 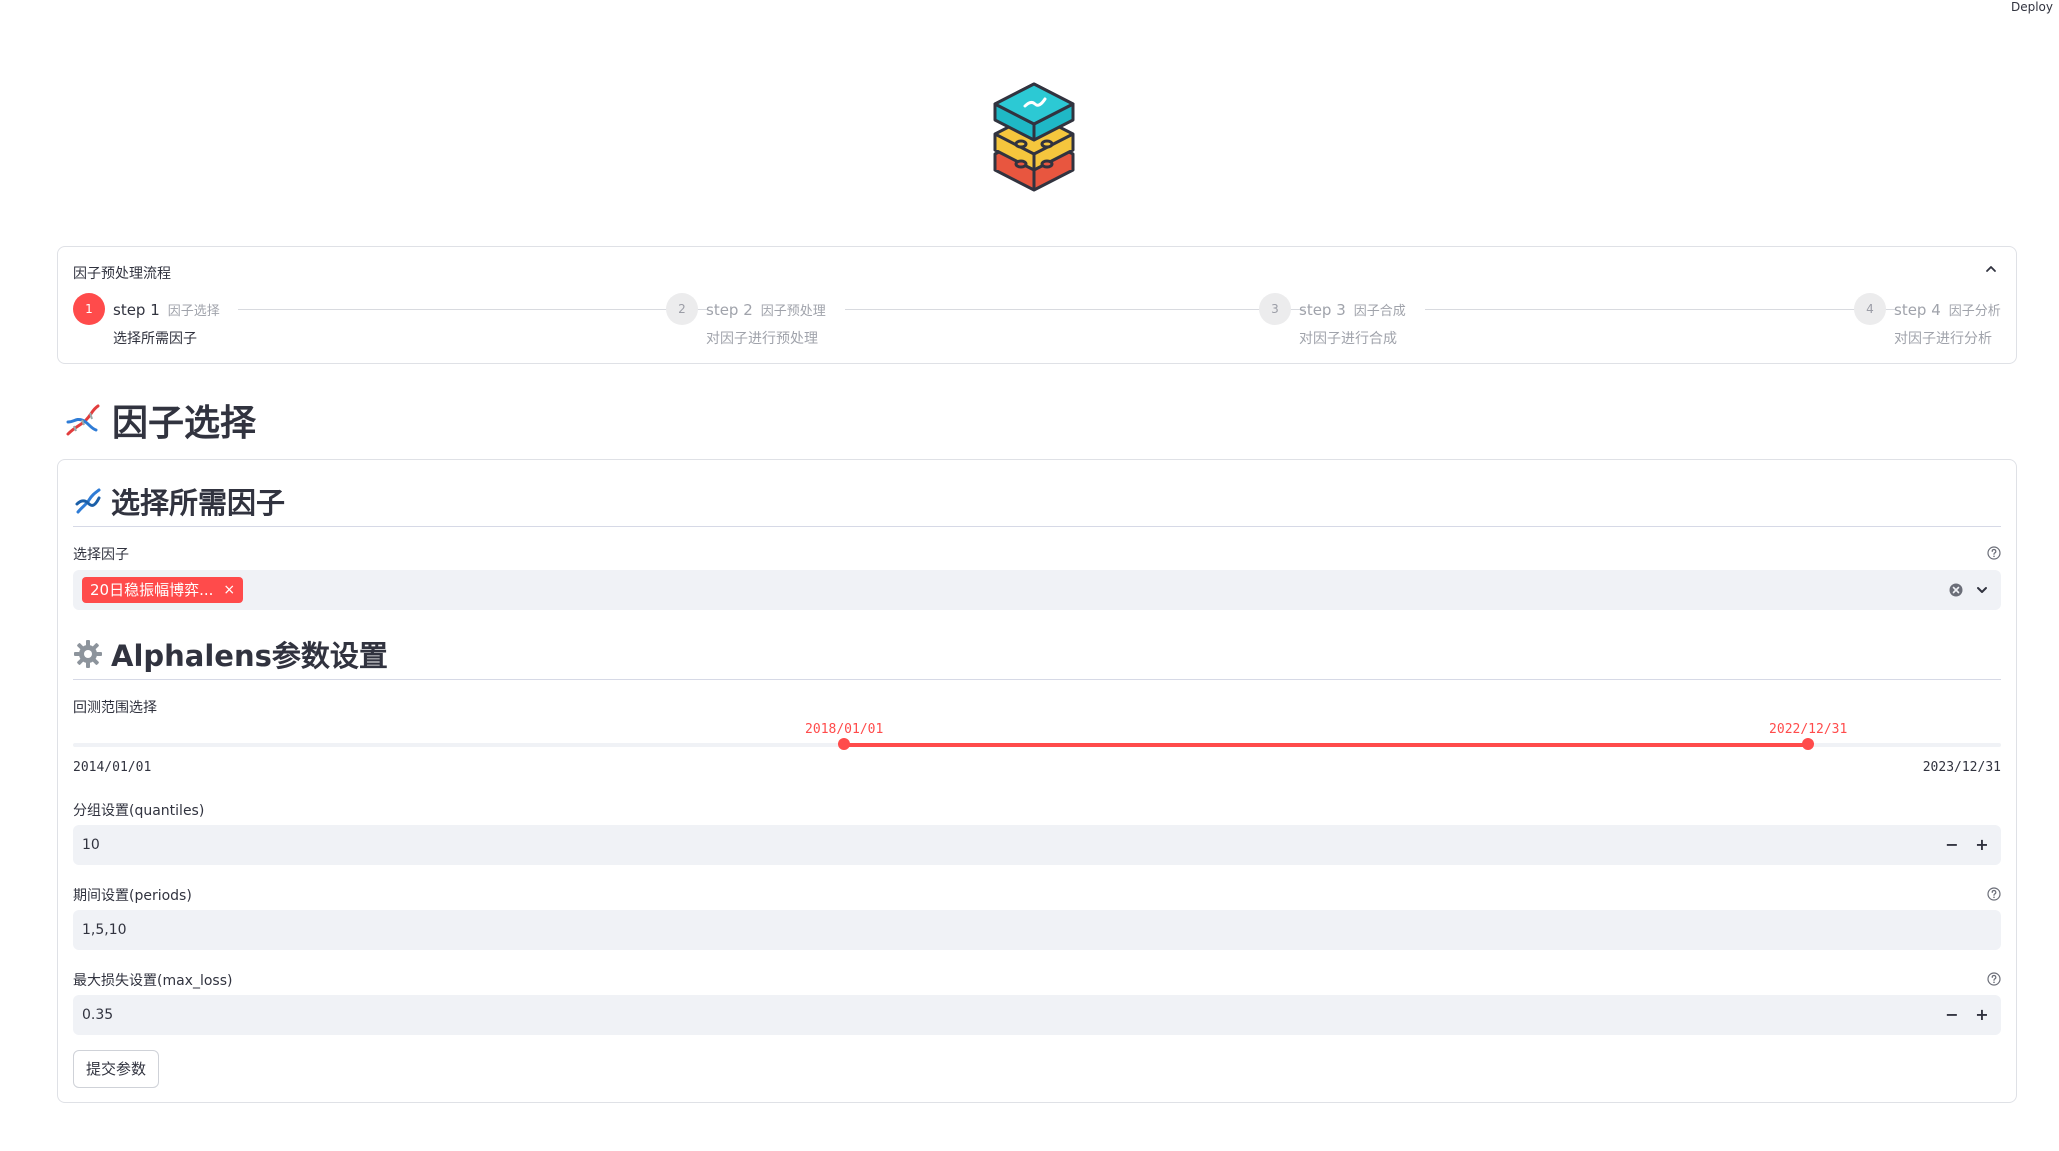 What do you see at coordinates (1808, 744) in the screenshot?
I see `slider-end-handle` at bounding box center [1808, 744].